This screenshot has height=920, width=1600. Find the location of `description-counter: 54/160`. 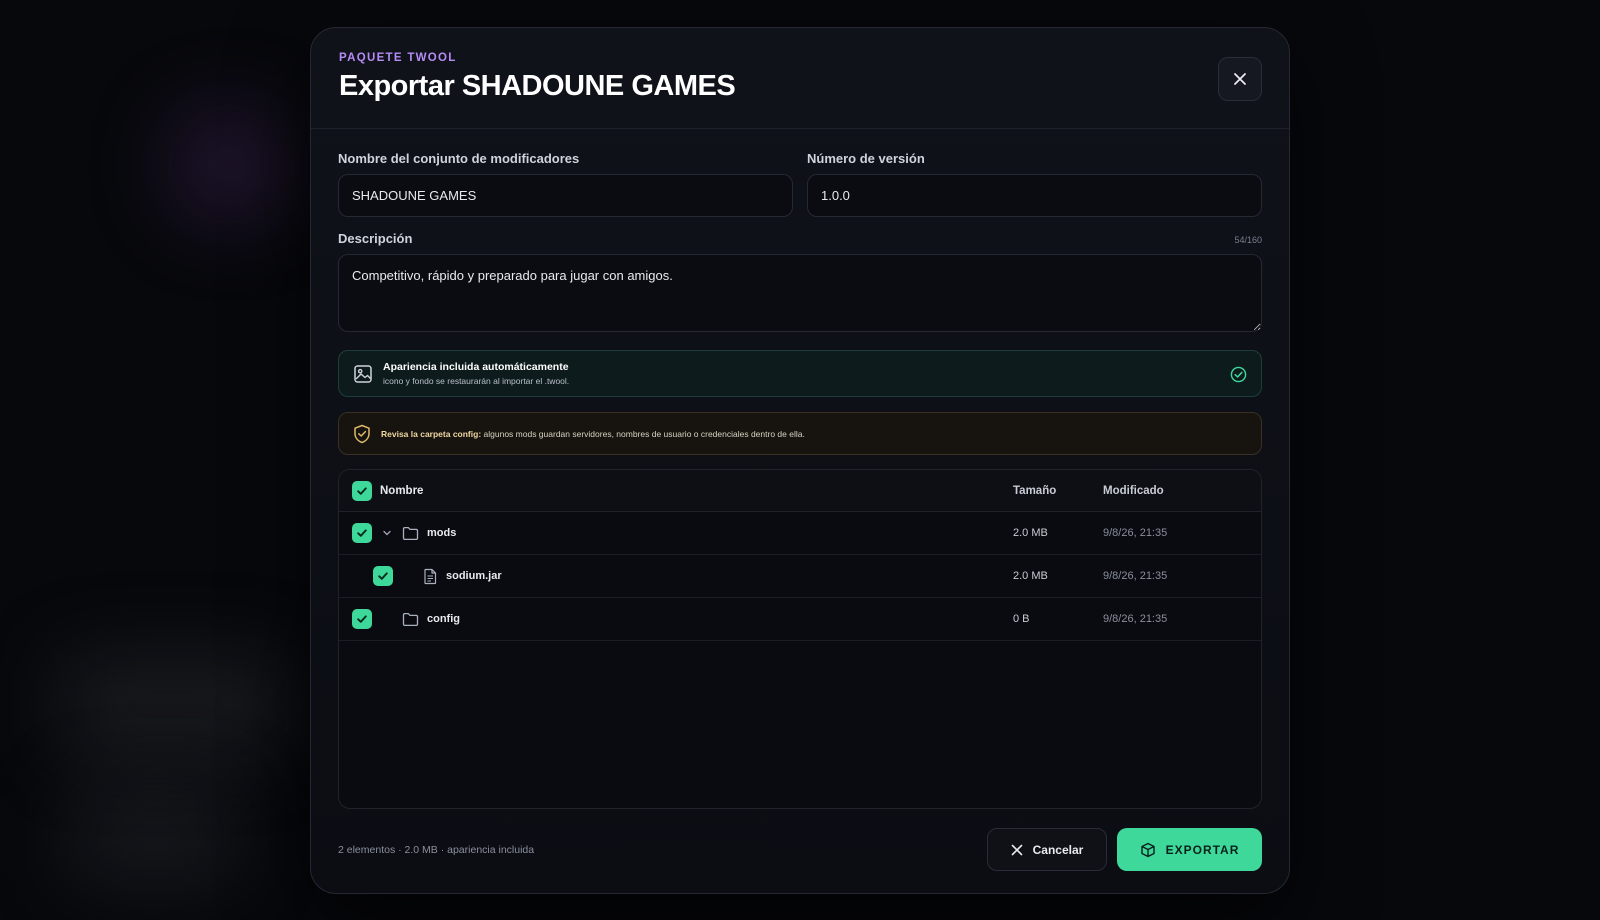

description-counter: 54/160 is located at coordinates (1248, 240).